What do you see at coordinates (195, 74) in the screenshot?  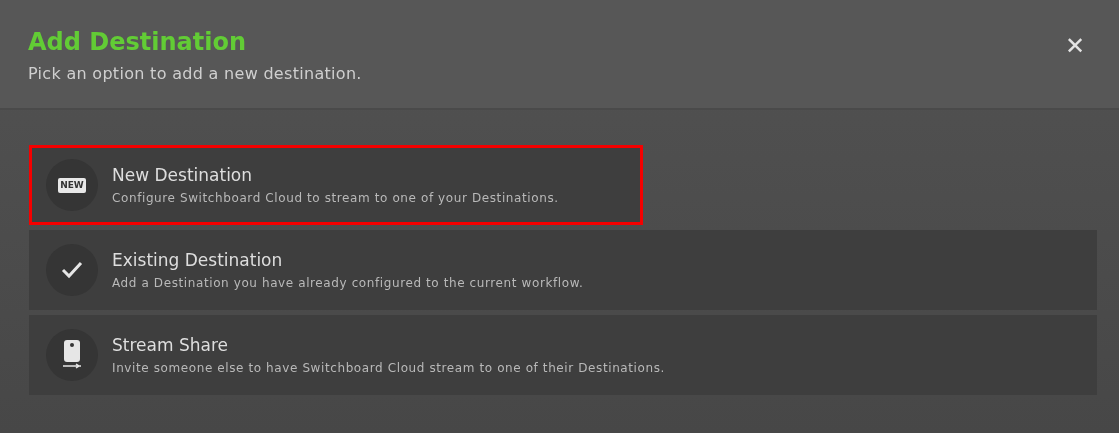 I see `dialog-subtitle: Pick an option to add a new destination.` at bounding box center [195, 74].